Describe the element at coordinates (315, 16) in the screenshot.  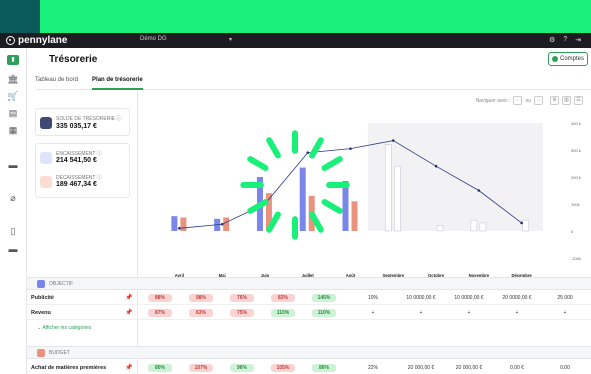
I see `background-banner` at that location.